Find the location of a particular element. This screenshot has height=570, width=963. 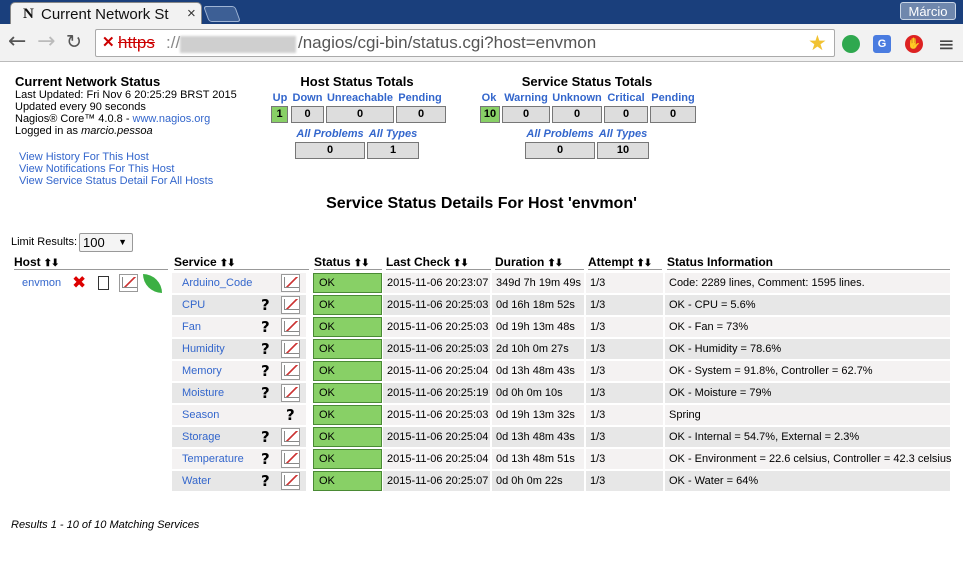

host-down-count: 0 is located at coordinates (307, 114).